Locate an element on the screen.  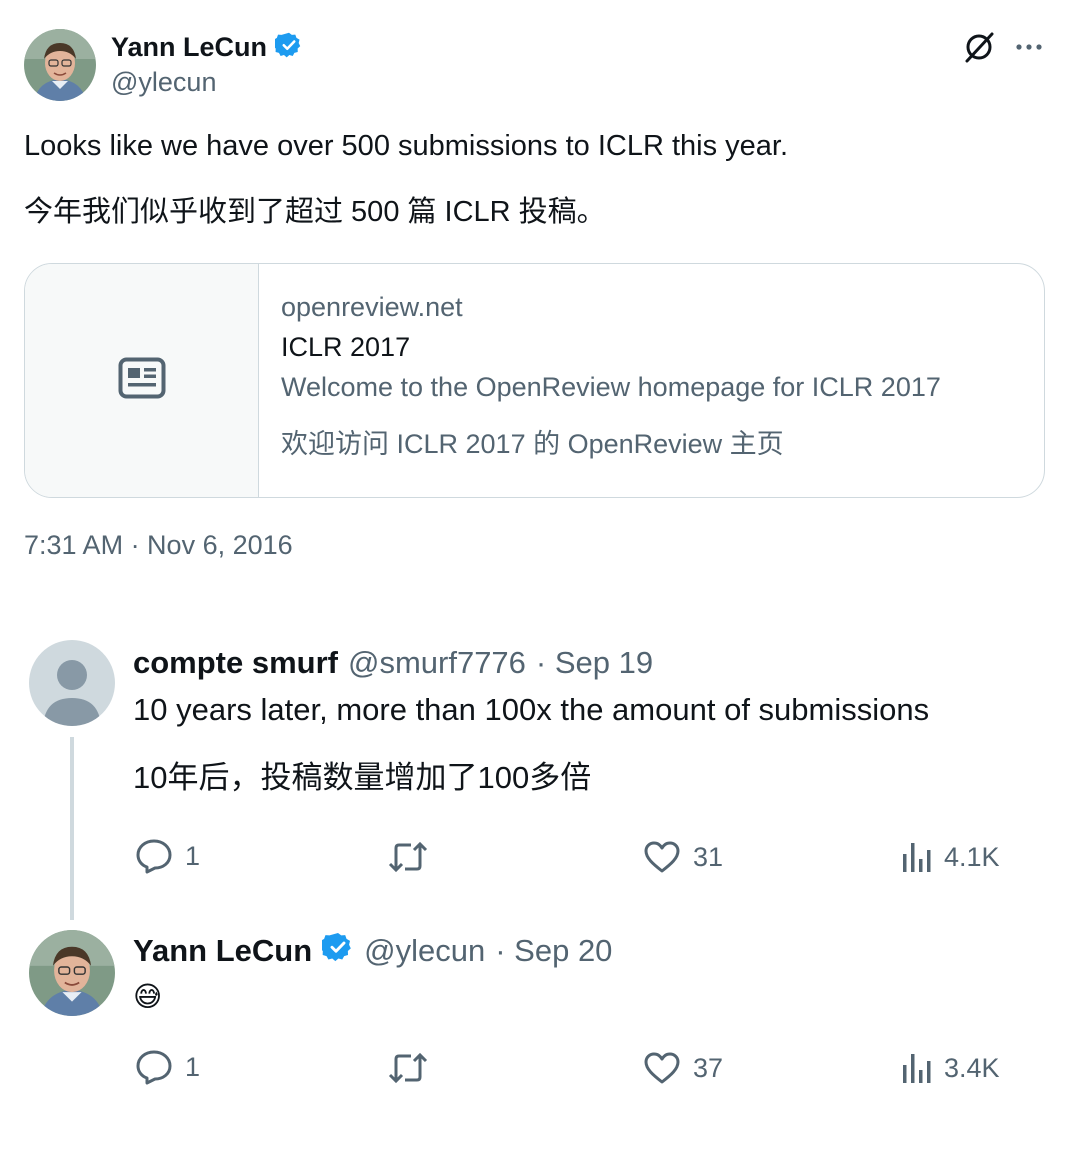
like-button: 31 is located at coordinates (683, 857).